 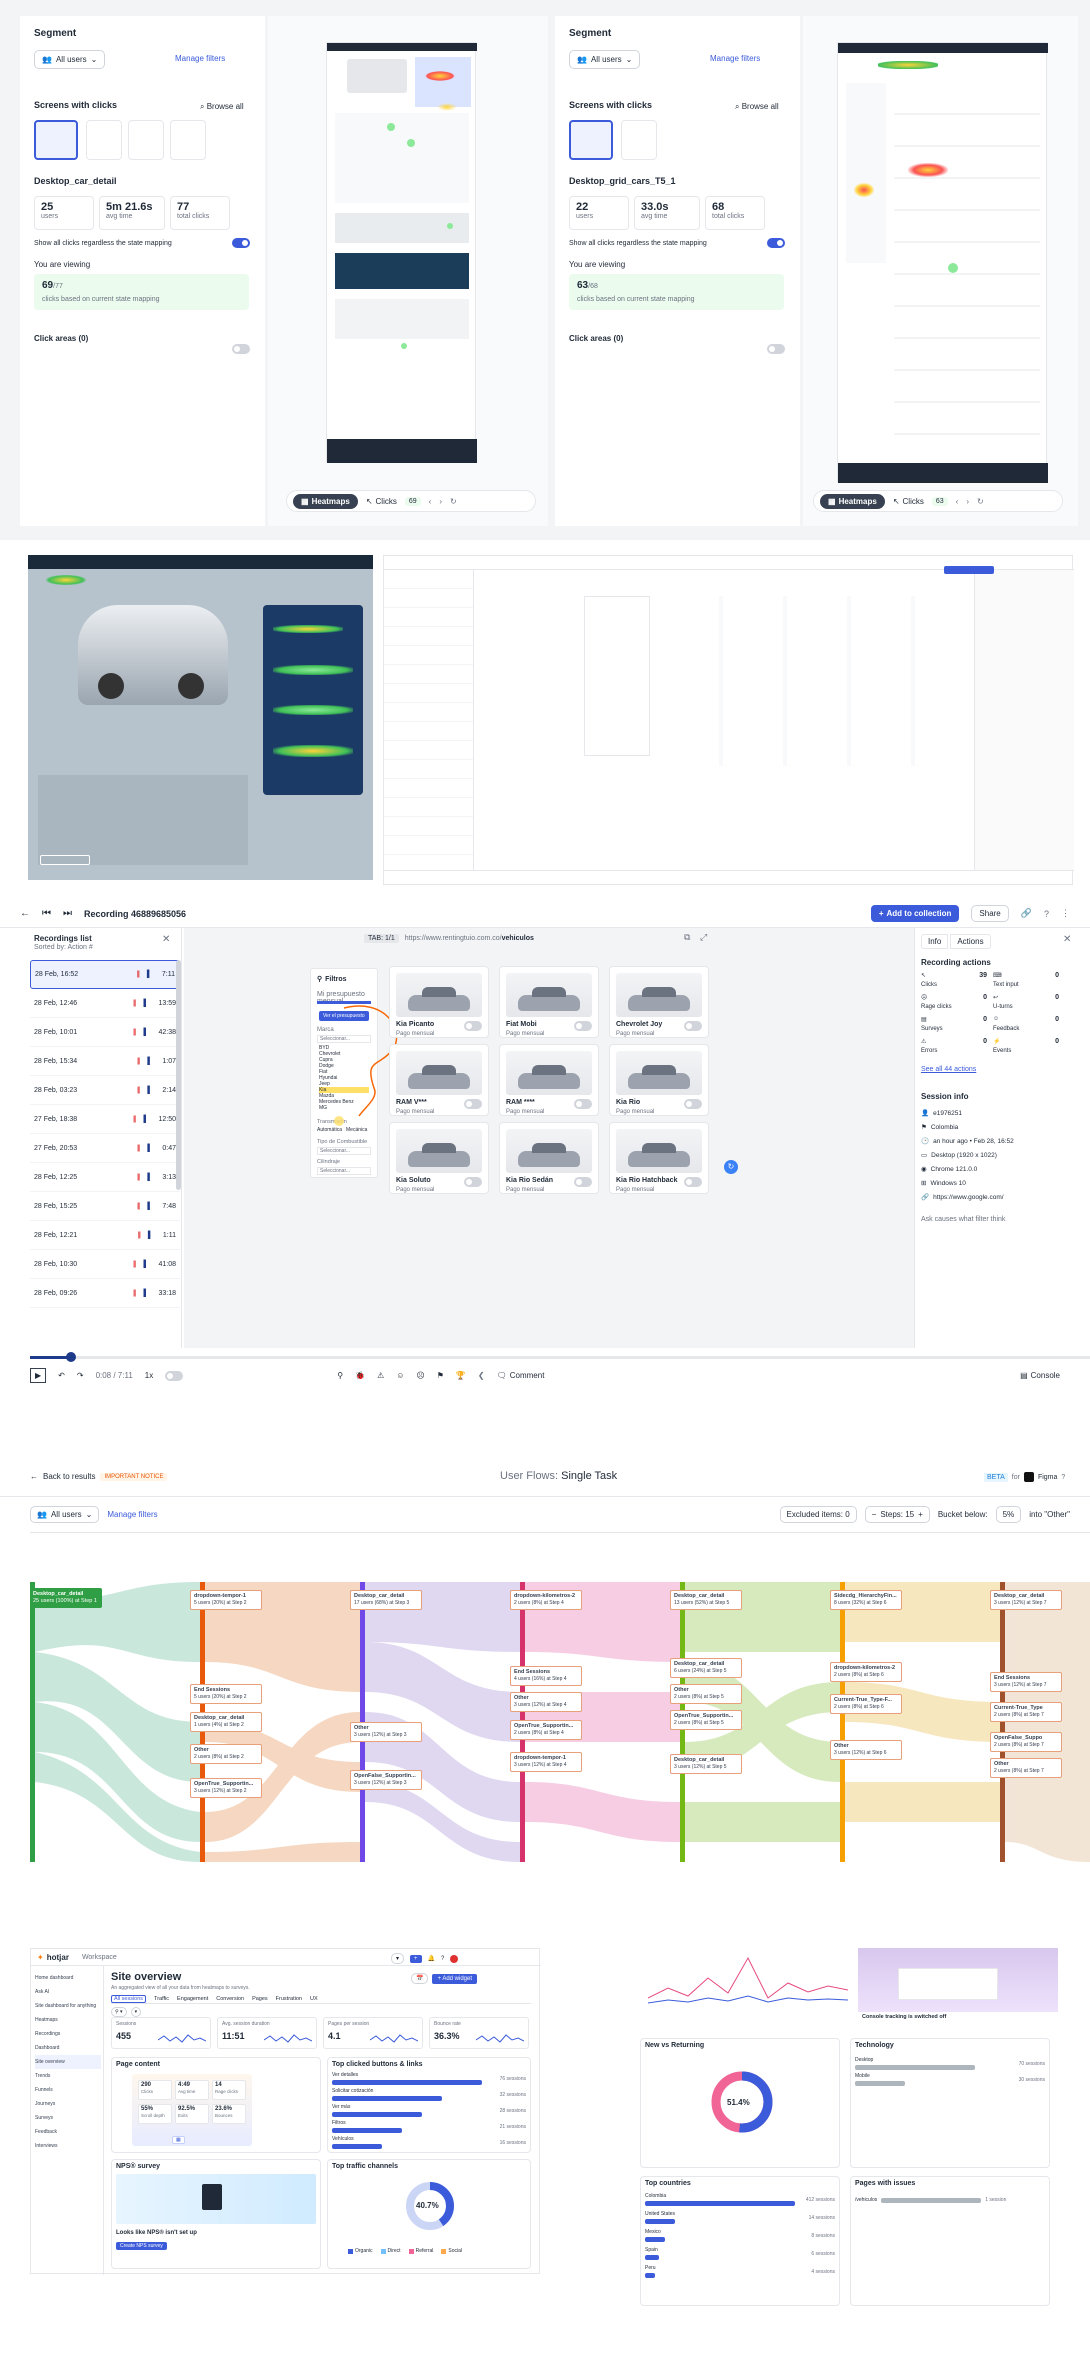 I want to click on dashboard-tab: Engagement, so click(x=192, y=1999).